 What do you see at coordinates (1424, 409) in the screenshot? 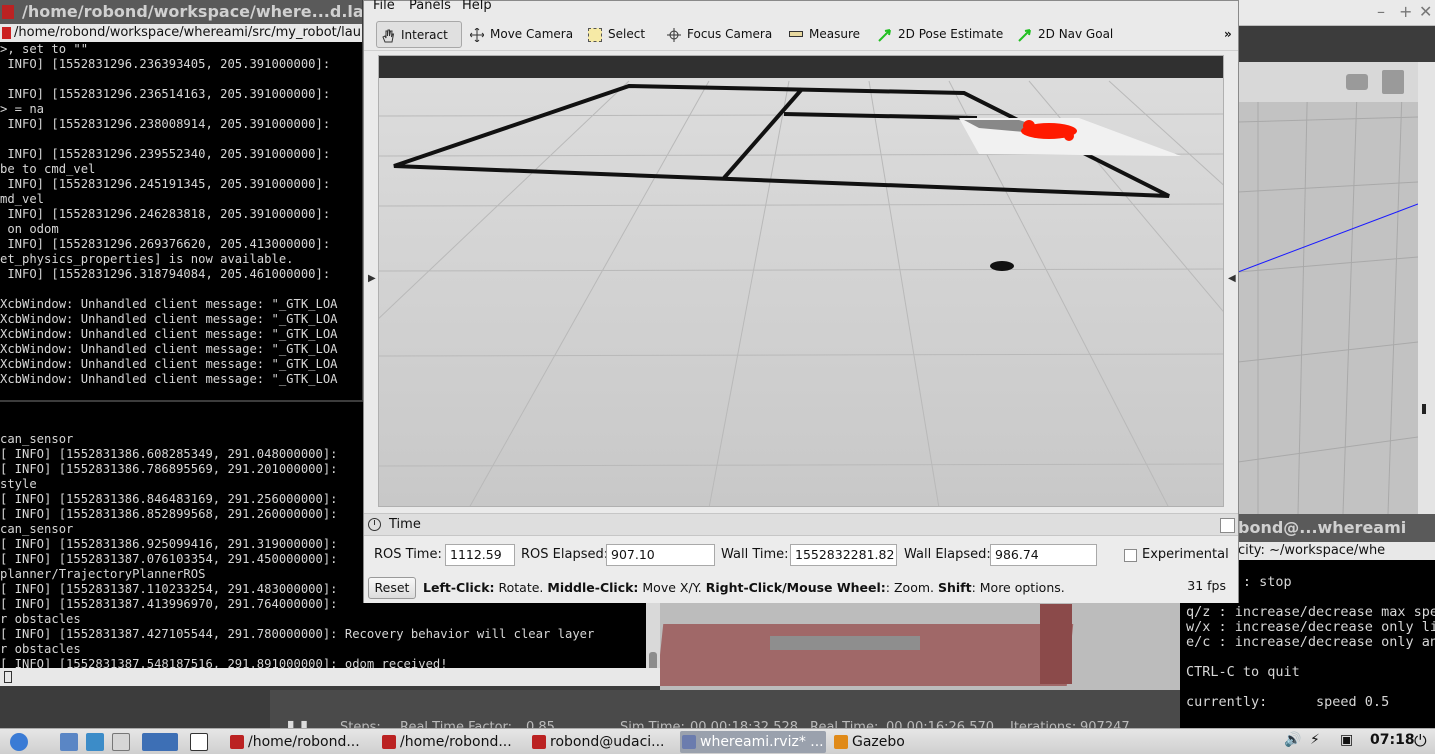
I see `drag-handle-icon` at bounding box center [1424, 409].